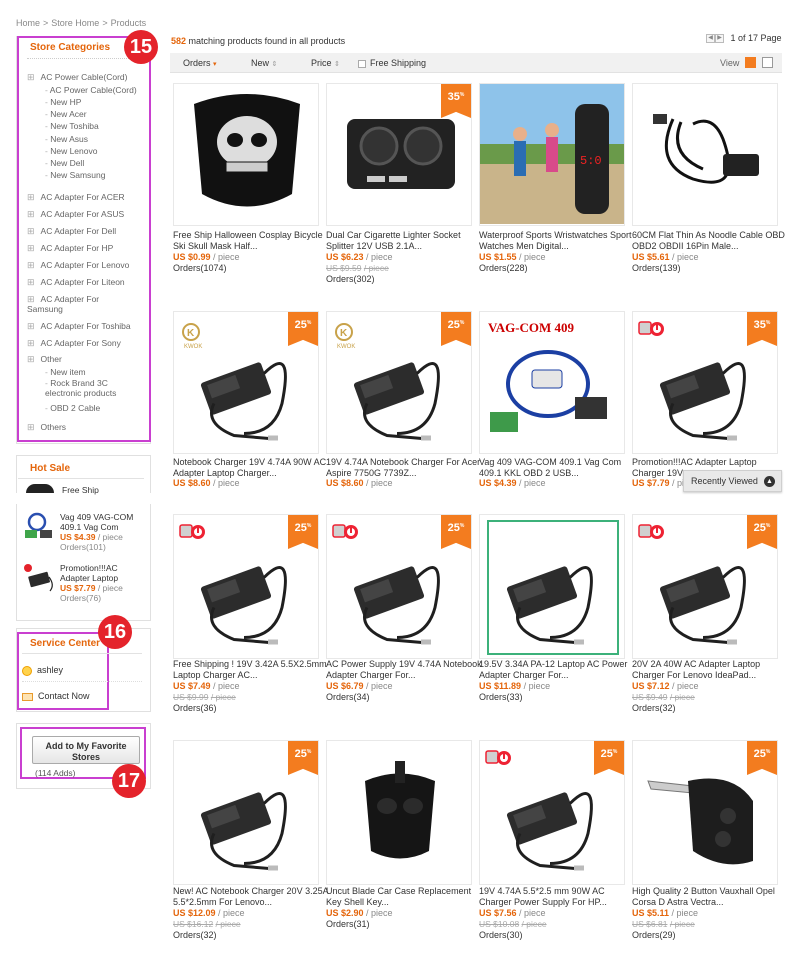 This screenshot has width=800, height=969. What do you see at coordinates (74, 343) in the screenshot?
I see `category-item: AC Adapter For Sony` at bounding box center [74, 343].